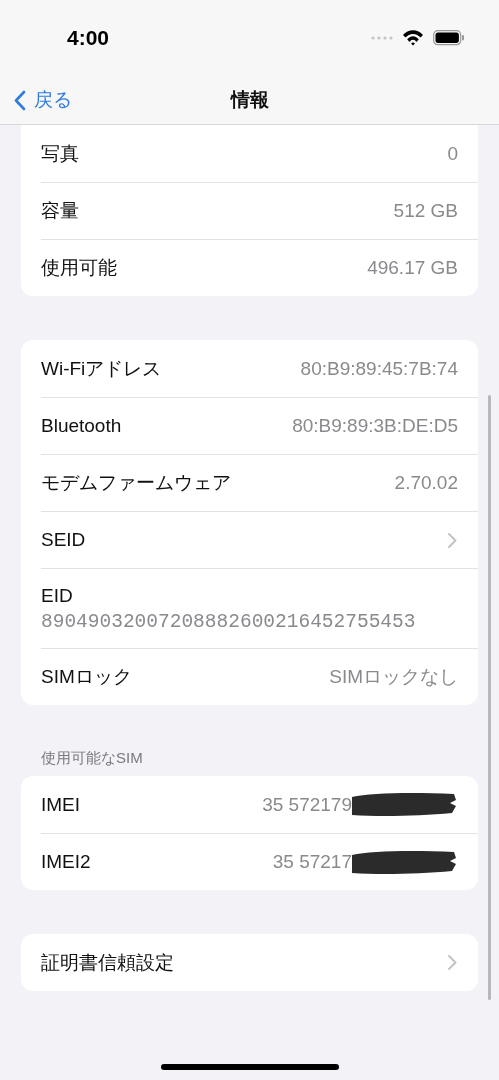 Image resolution: width=499 pixels, height=1080 pixels. What do you see at coordinates (81, 426) in the screenshot?
I see `row-label: Bluetooth` at bounding box center [81, 426].